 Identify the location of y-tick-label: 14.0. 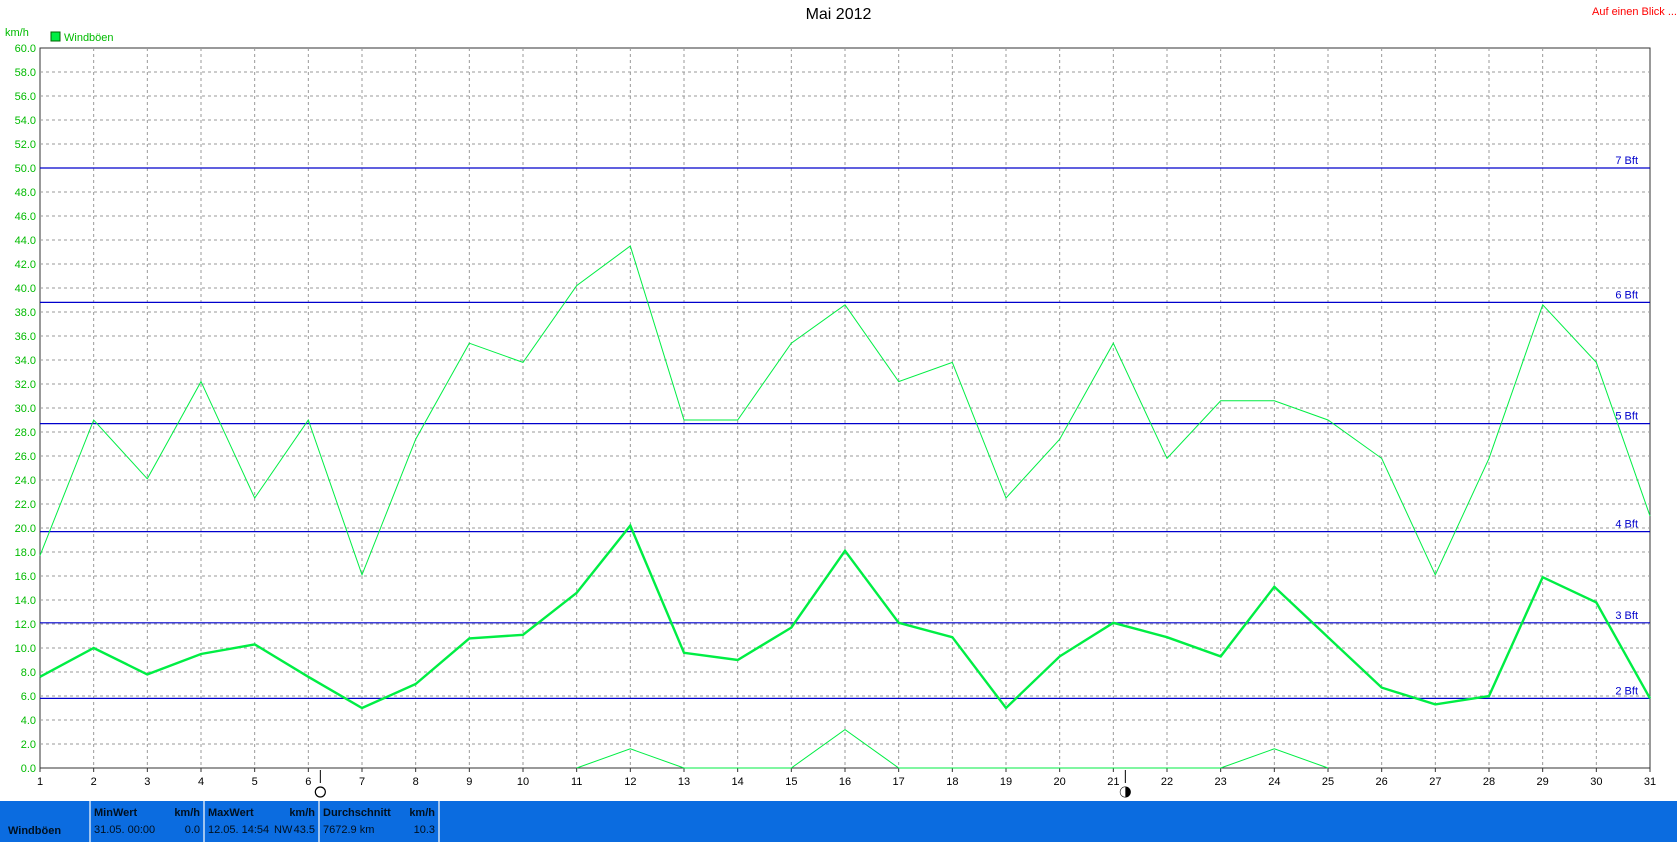
(25, 601).